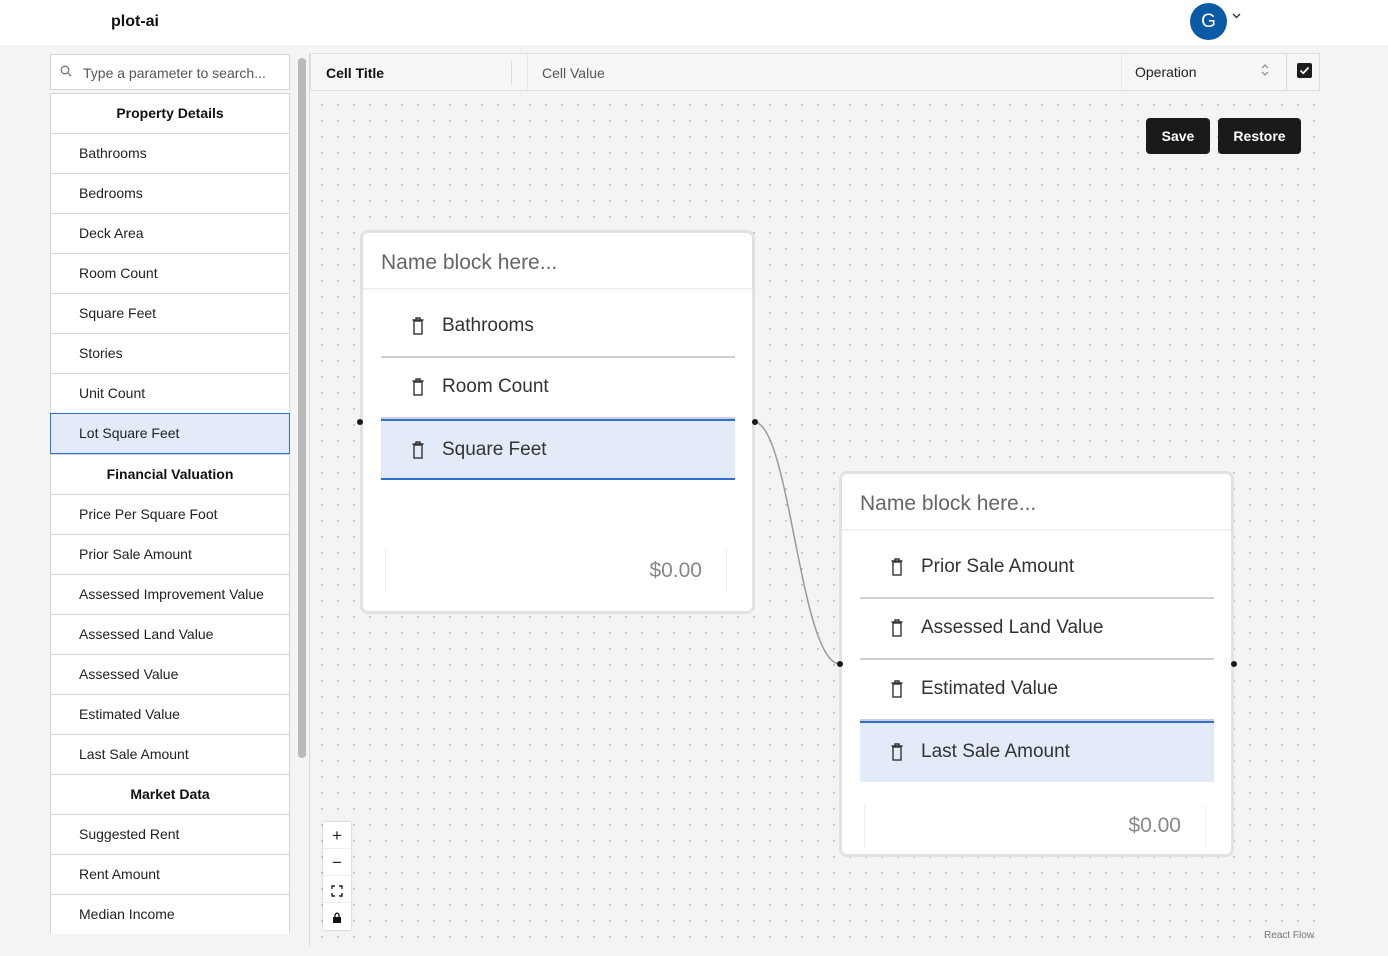 The width and height of the screenshot is (1388, 956). What do you see at coordinates (337, 862) in the screenshot?
I see `zoom-out-button: −` at bounding box center [337, 862].